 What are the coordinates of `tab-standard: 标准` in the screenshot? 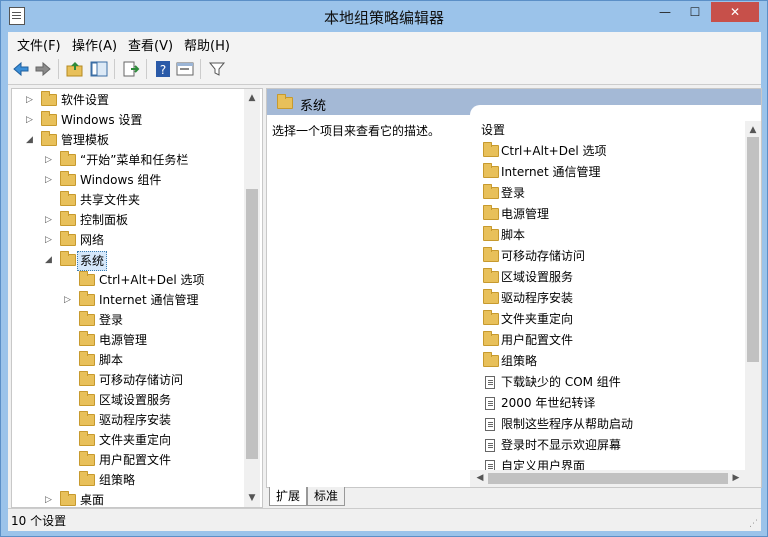 It's located at (326, 496).